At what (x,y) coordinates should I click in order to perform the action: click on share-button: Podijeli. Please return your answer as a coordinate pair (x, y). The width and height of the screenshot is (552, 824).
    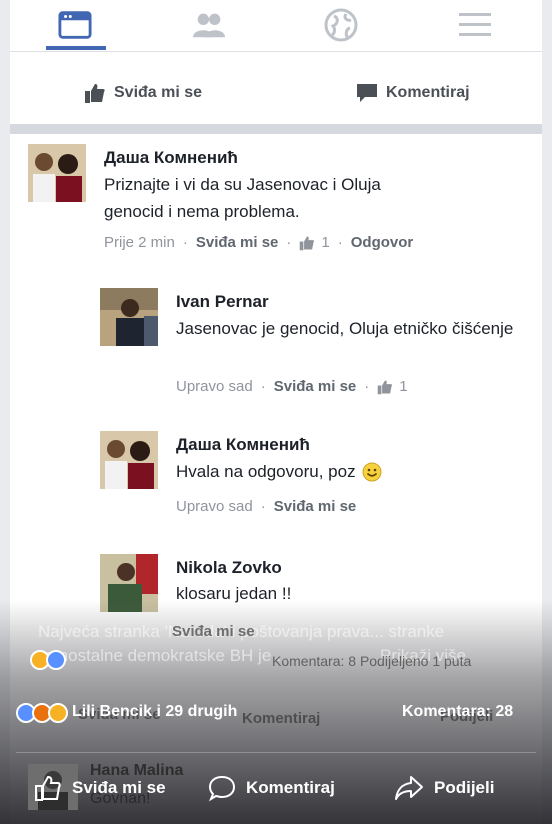
    Looking at the image, I should click on (444, 788).